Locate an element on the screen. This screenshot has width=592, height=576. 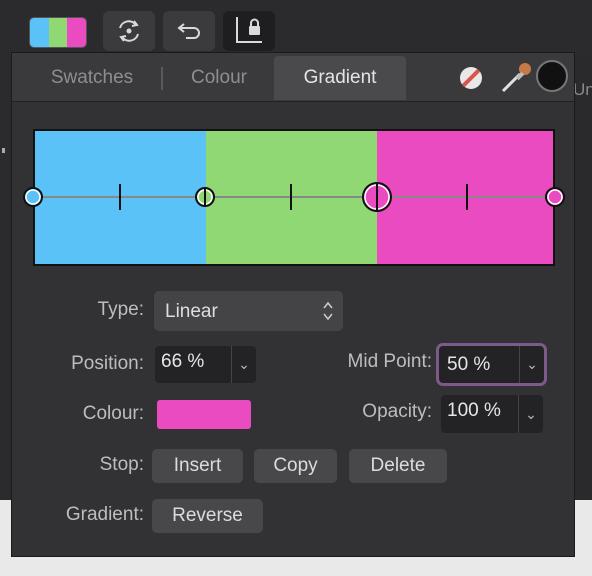
lock-button is located at coordinates (249, 31).